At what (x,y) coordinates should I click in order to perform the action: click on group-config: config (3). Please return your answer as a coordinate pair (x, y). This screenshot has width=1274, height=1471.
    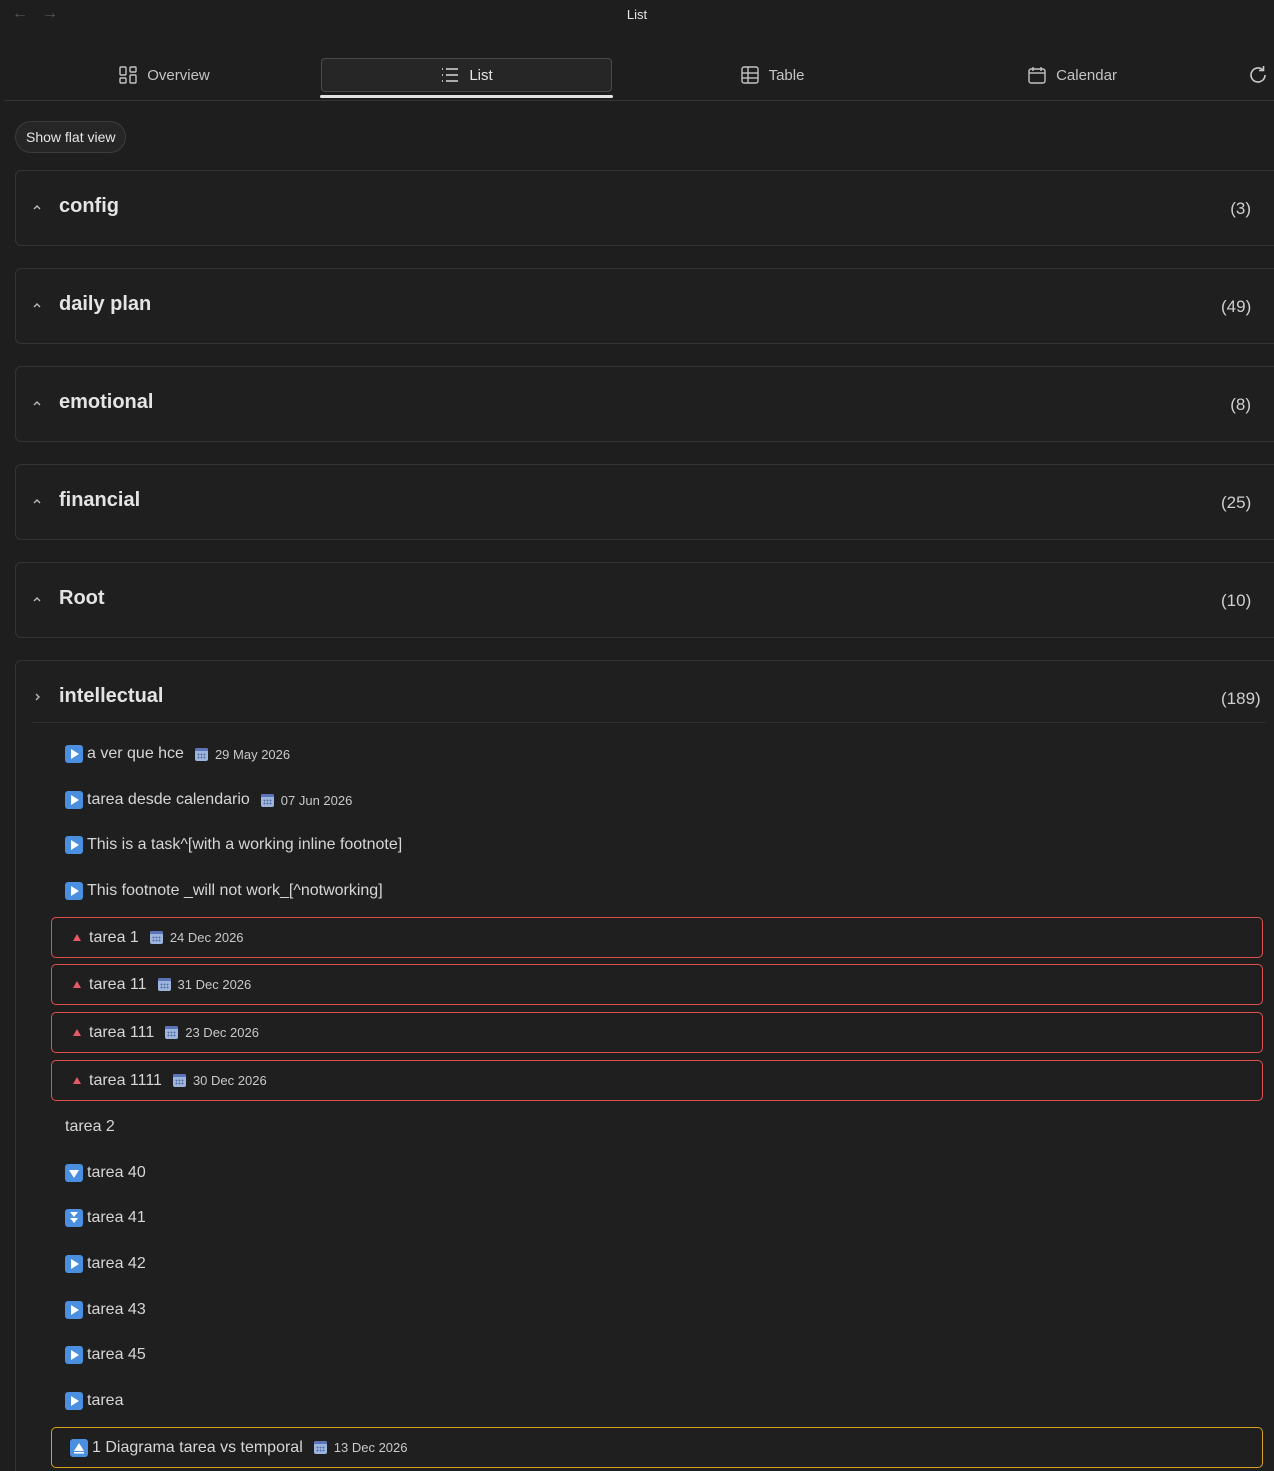
    Looking at the image, I should click on (644, 208).